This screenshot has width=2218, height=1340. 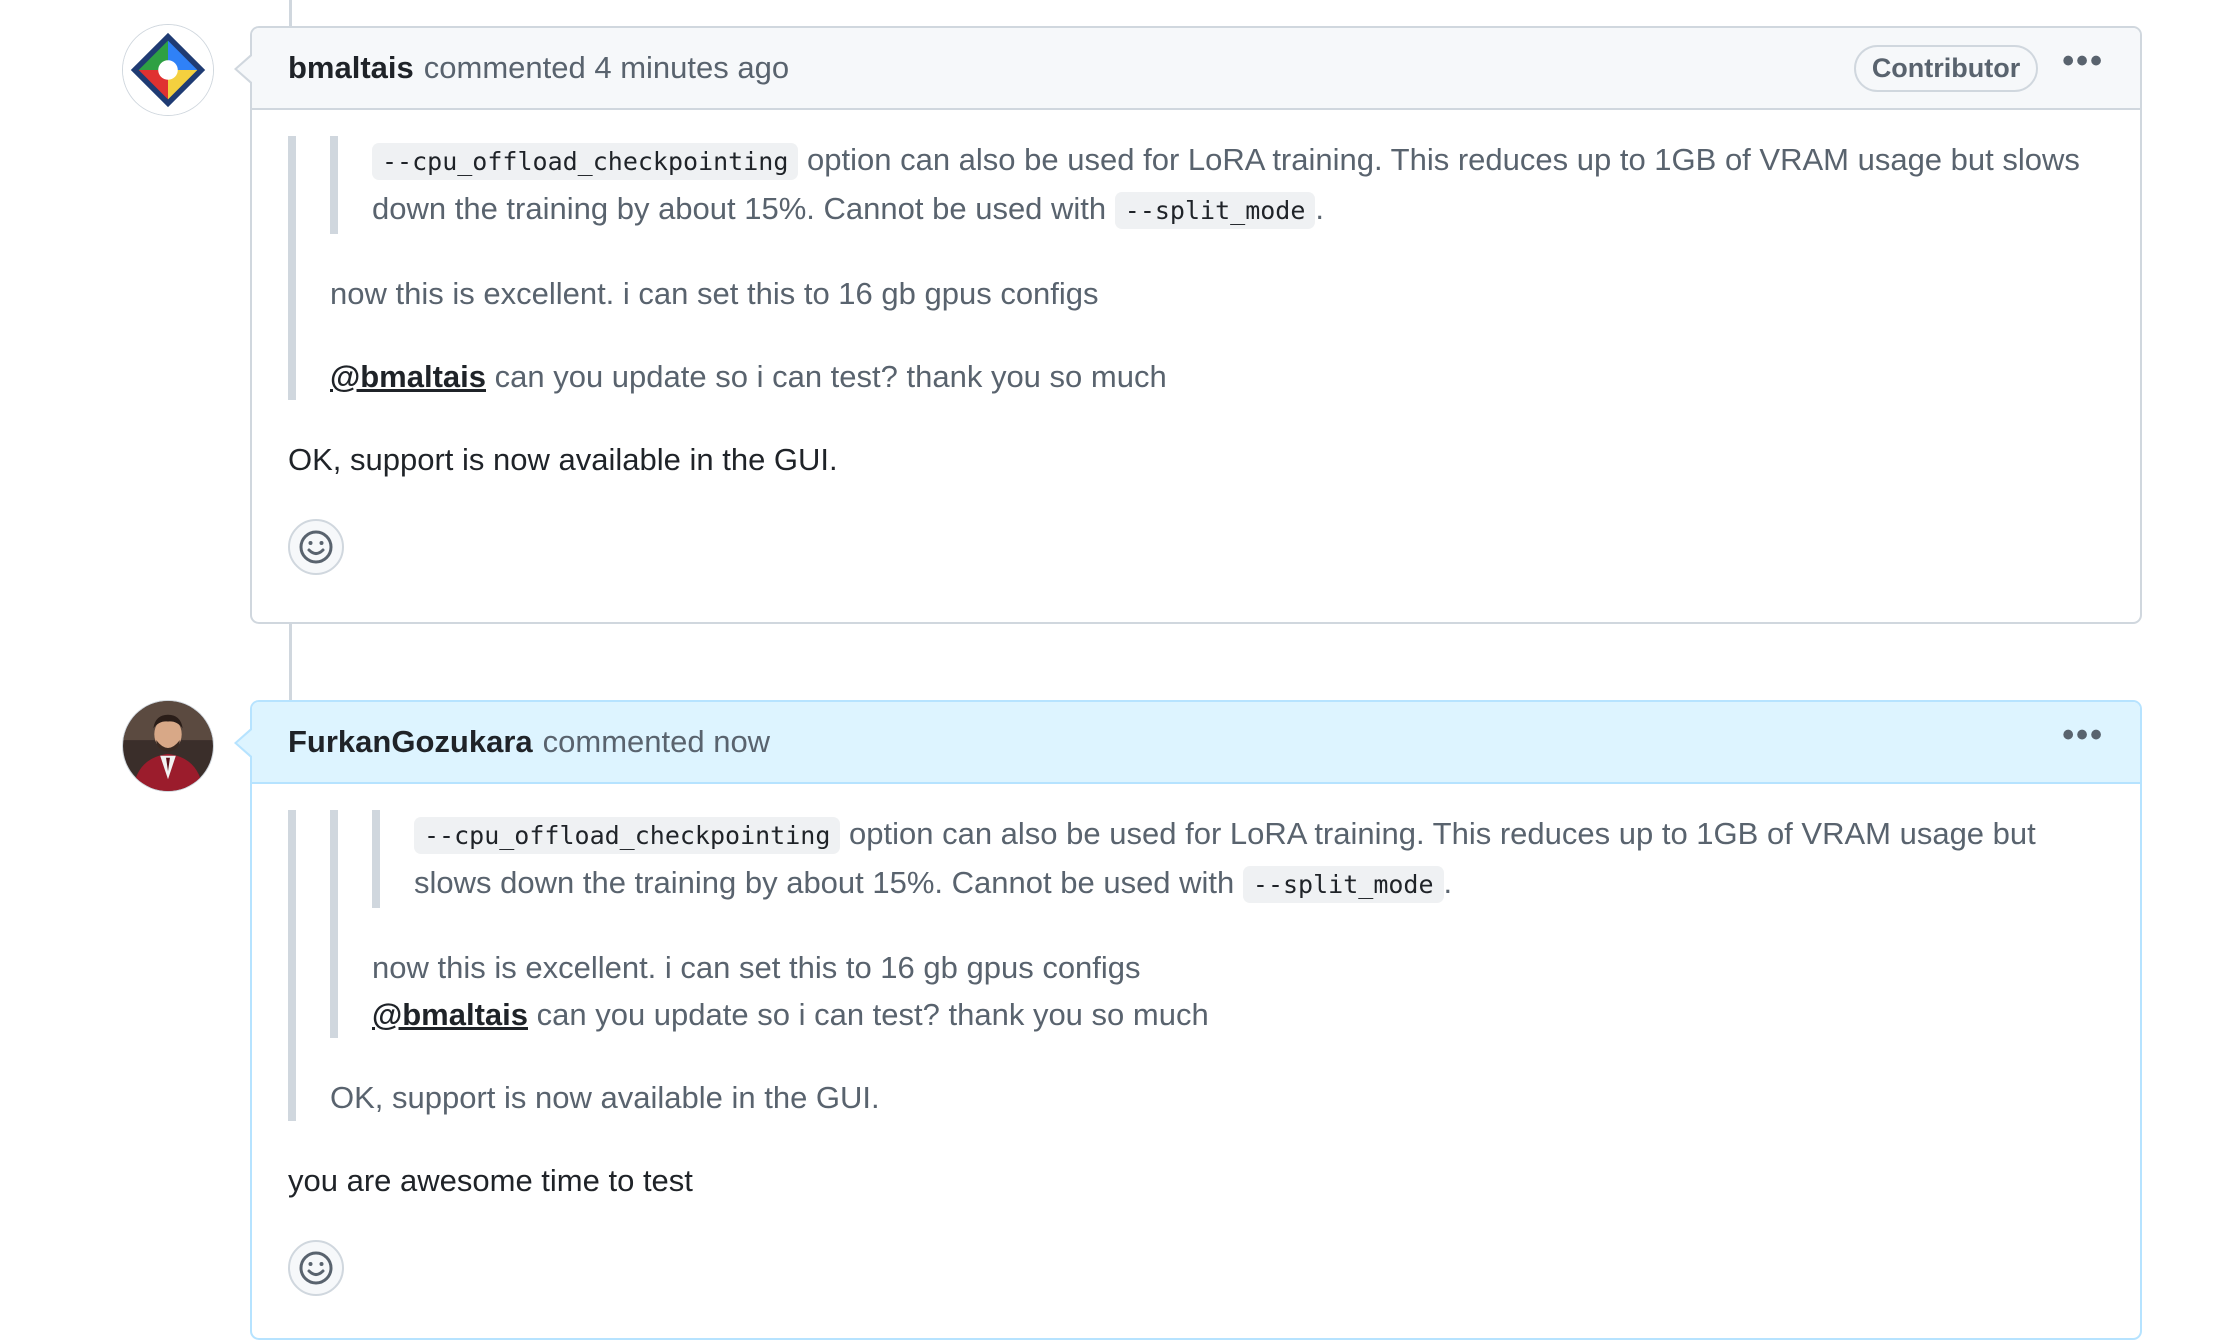 I want to click on avatar-furkangozukara, so click(x=168, y=746).